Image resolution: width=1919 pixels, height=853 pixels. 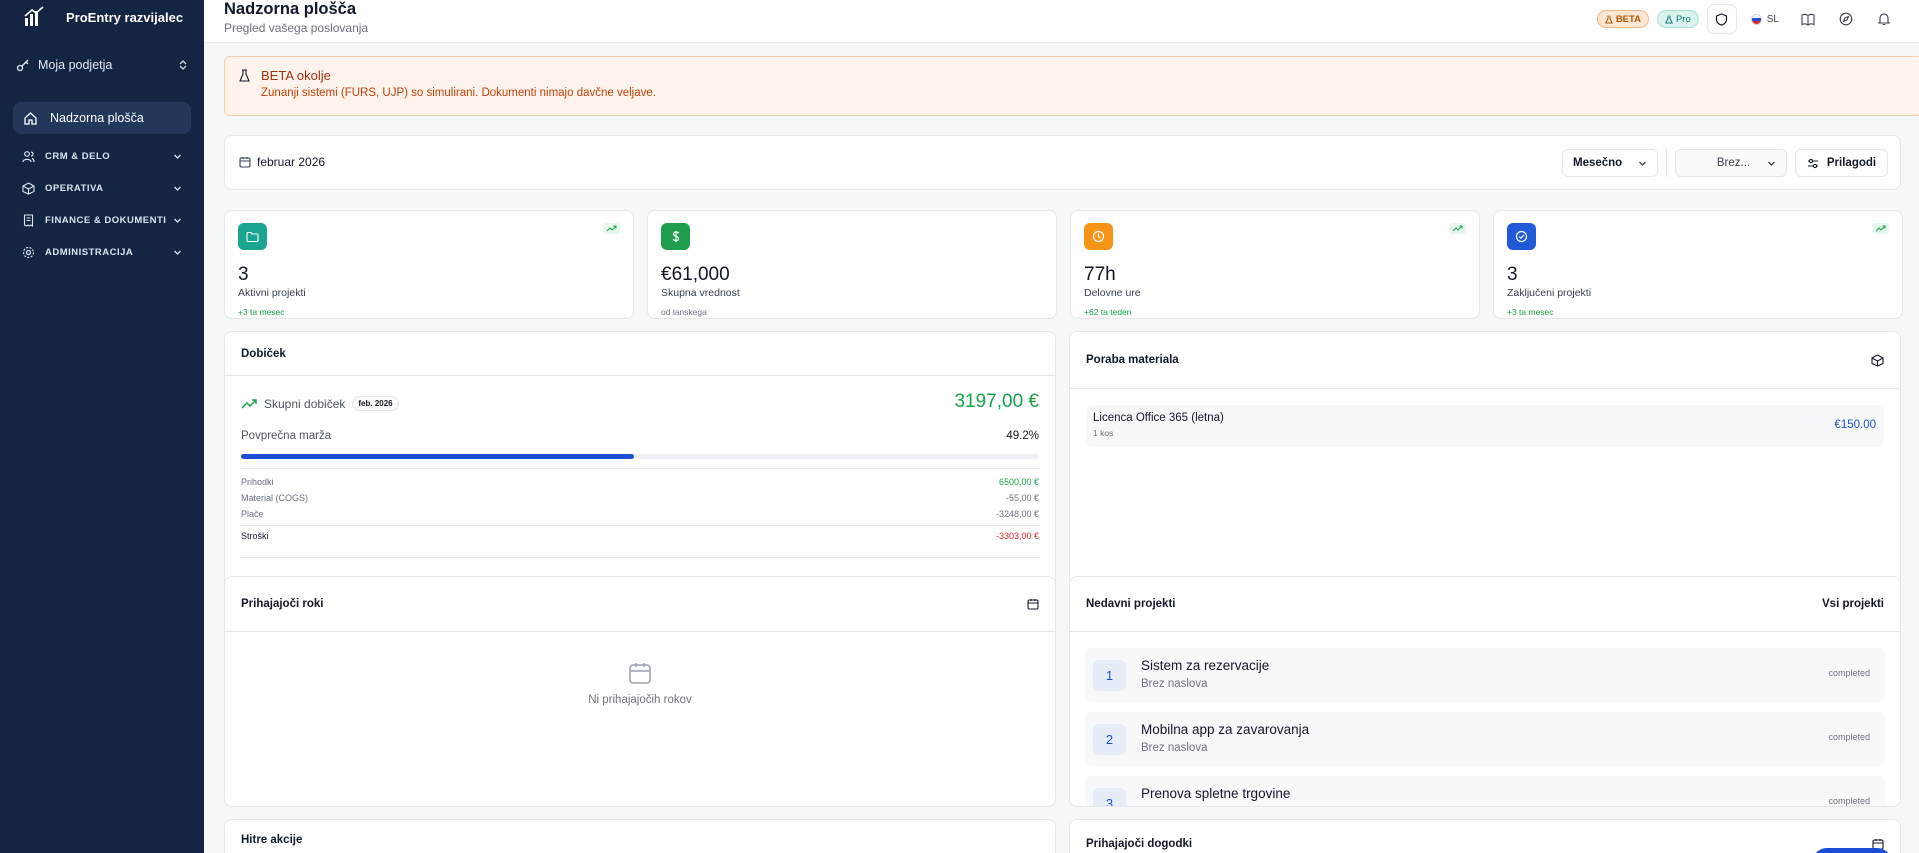 I want to click on stat-label: Aktivni projekti, so click(x=272, y=293).